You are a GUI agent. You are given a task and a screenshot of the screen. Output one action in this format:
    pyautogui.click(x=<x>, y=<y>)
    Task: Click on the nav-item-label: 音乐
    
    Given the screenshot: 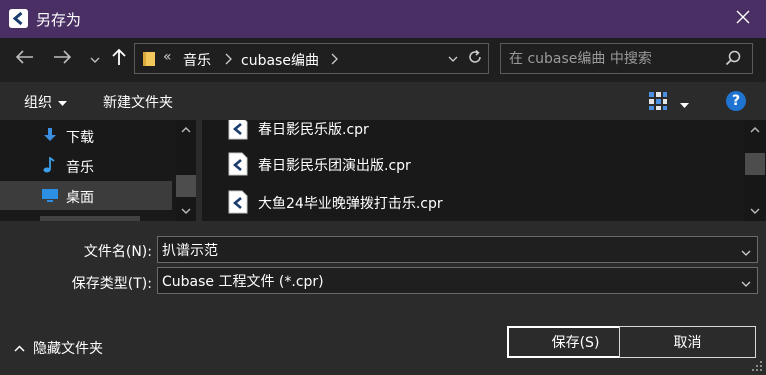 What is the action you would take?
    pyautogui.click(x=80, y=168)
    